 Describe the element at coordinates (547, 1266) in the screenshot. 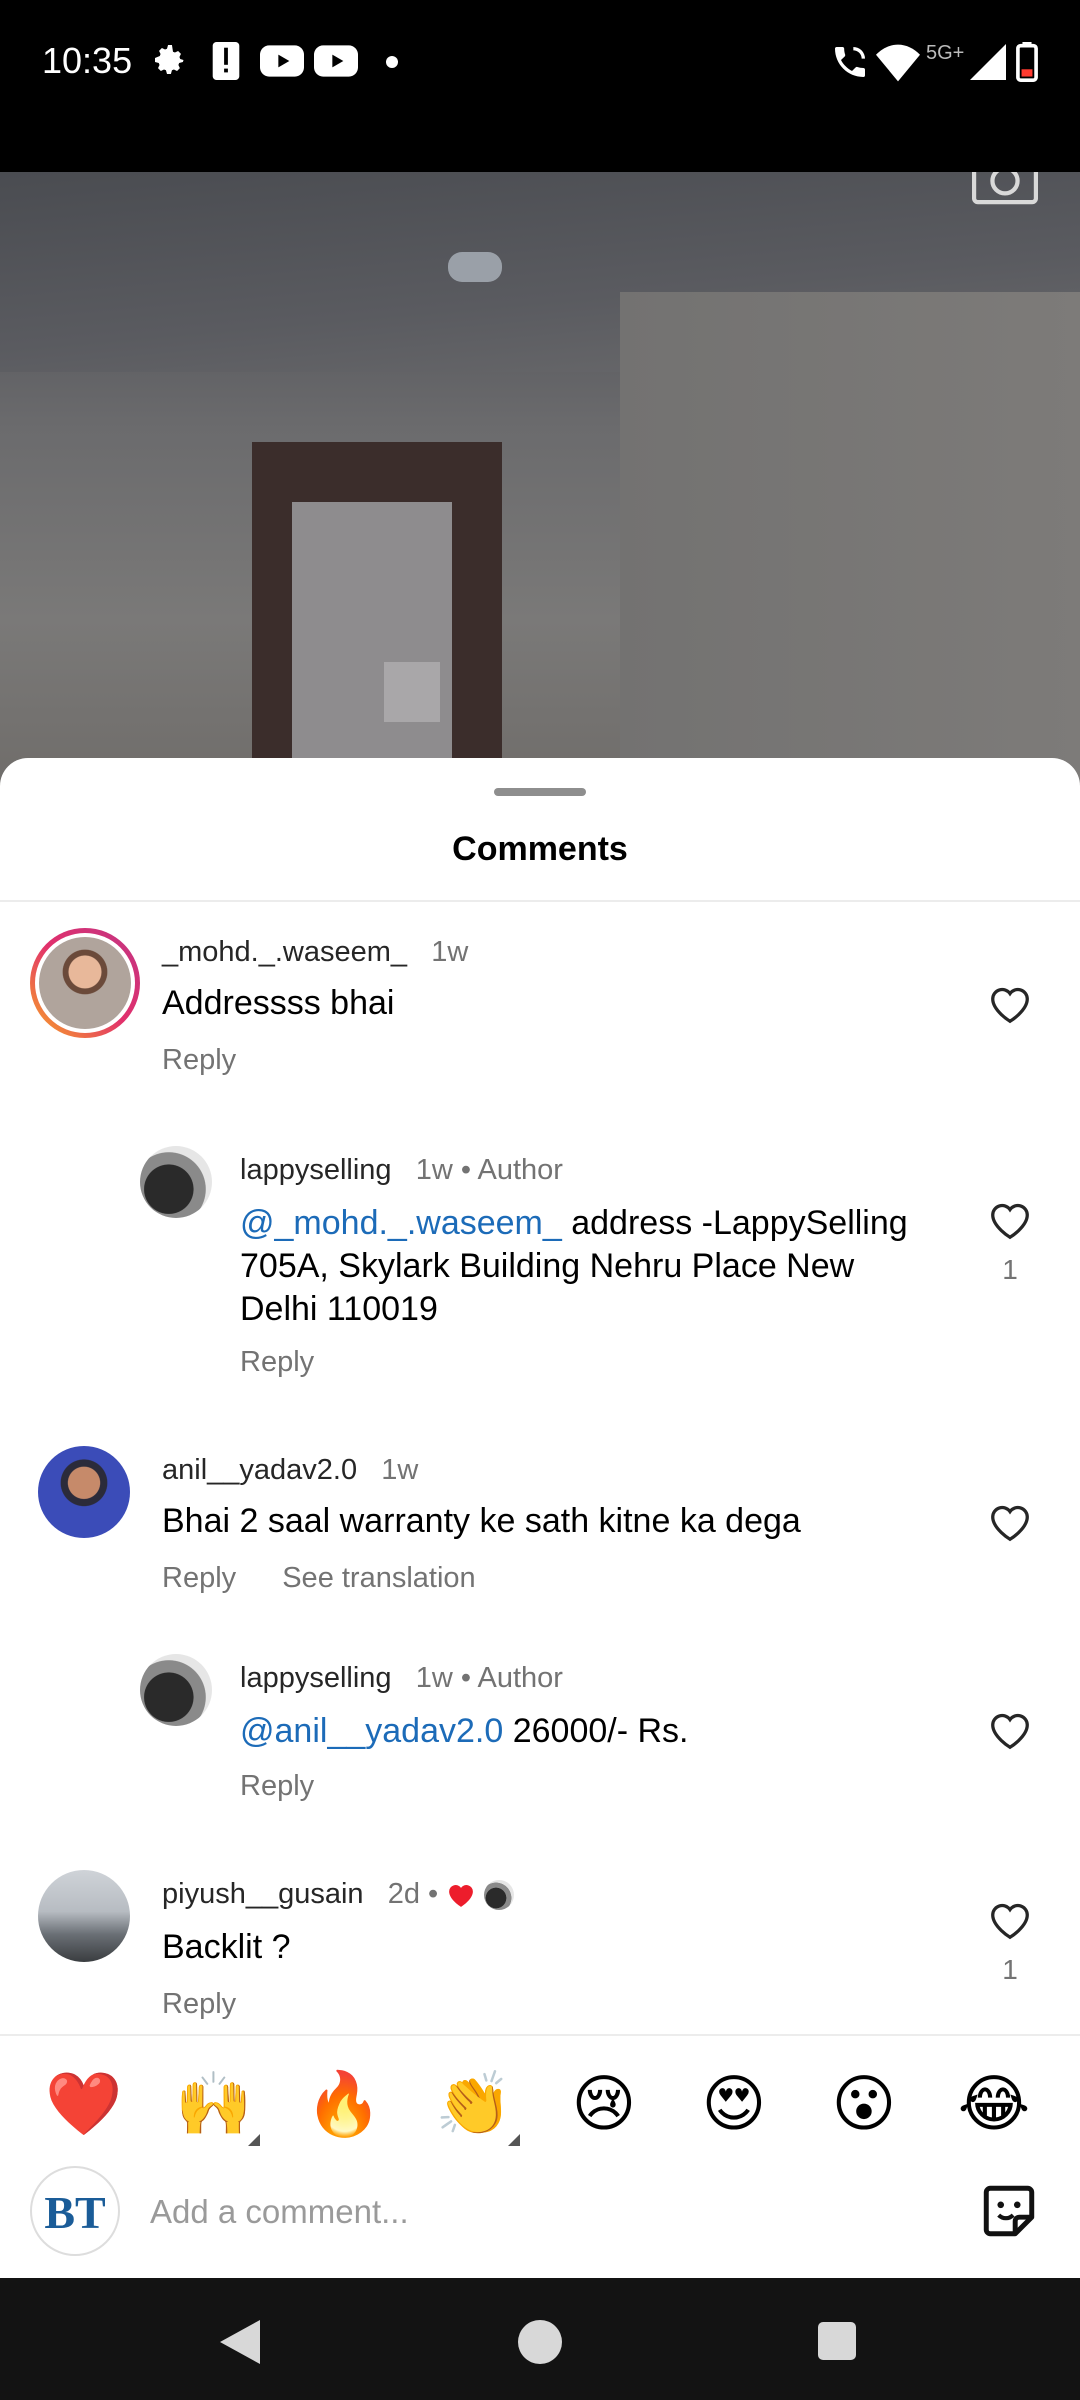

I see `comment-text-part: 705A, Skylark Building Nehru Place New` at that location.